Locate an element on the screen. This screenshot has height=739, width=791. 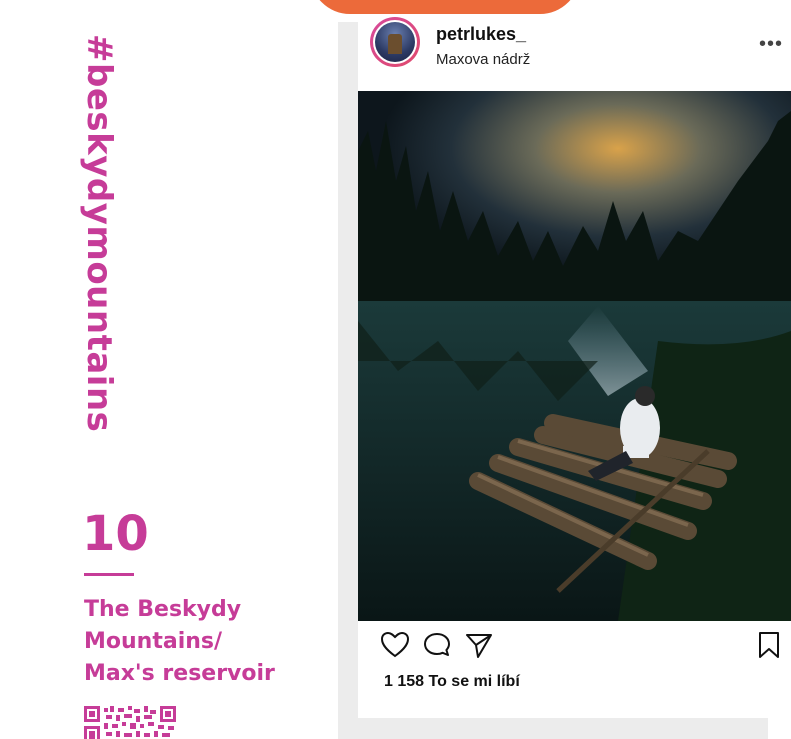
send-icon is located at coordinates (479, 645).